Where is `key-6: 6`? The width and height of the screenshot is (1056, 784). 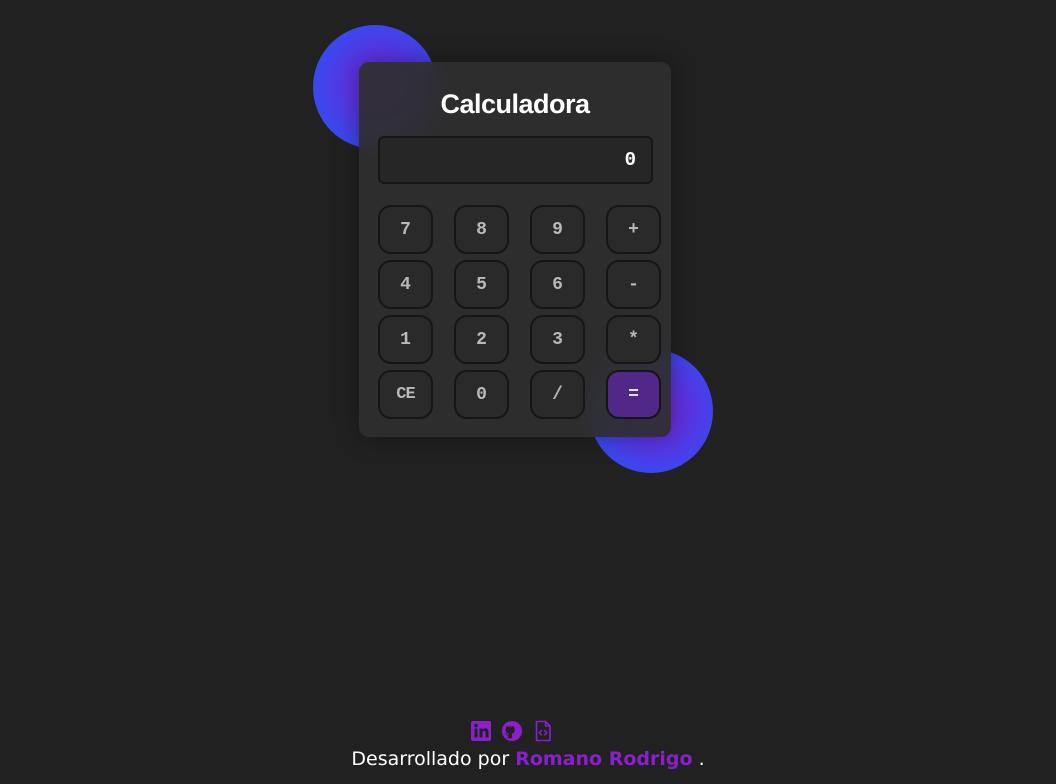
key-6: 6 is located at coordinates (557, 284).